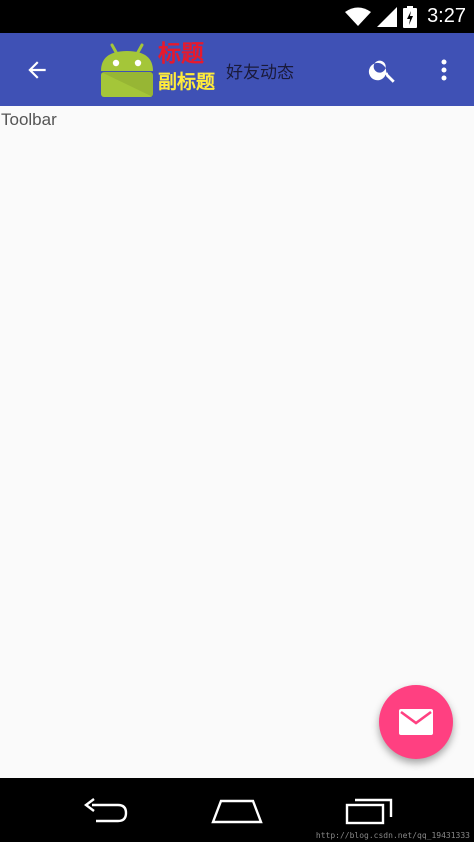 The height and width of the screenshot is (842, 474). Describe the element at coordinates (446, 16) in the screenshot. I see `status-time: 3:27` at that location.